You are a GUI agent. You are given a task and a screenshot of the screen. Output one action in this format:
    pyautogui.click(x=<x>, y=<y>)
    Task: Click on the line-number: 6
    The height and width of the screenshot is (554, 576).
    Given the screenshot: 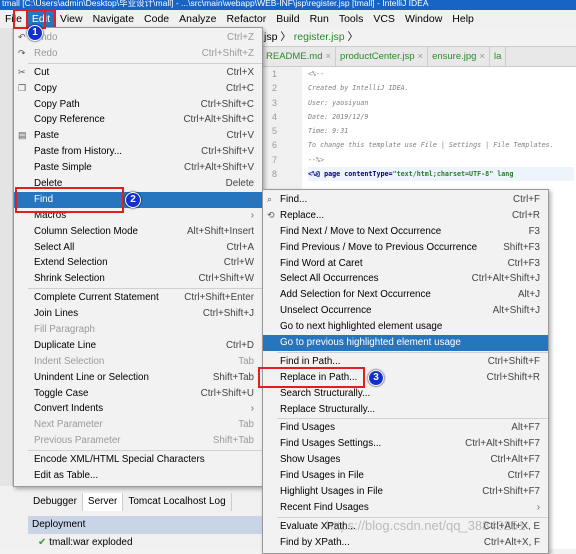 What is the action you would take?
    pyautogui.click(x=275, y=145)
    